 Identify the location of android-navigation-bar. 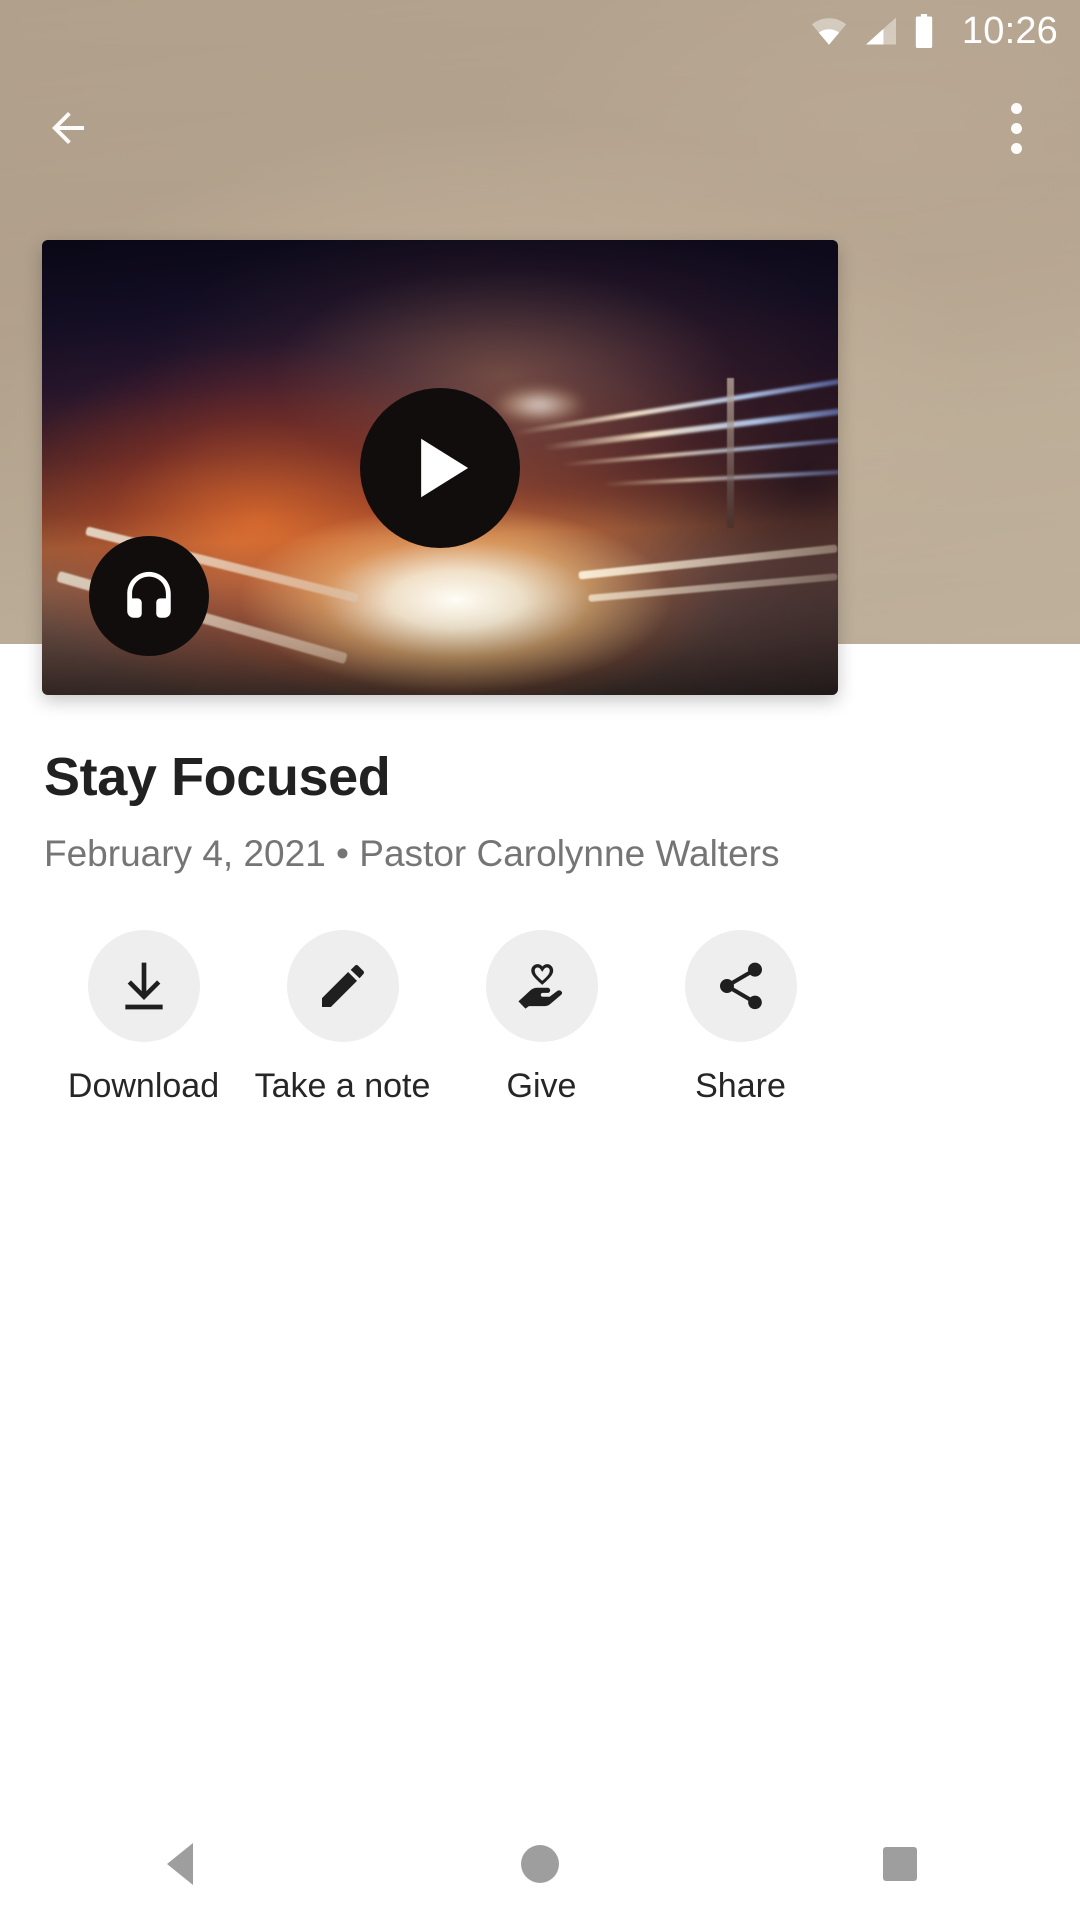
(540, 1864).